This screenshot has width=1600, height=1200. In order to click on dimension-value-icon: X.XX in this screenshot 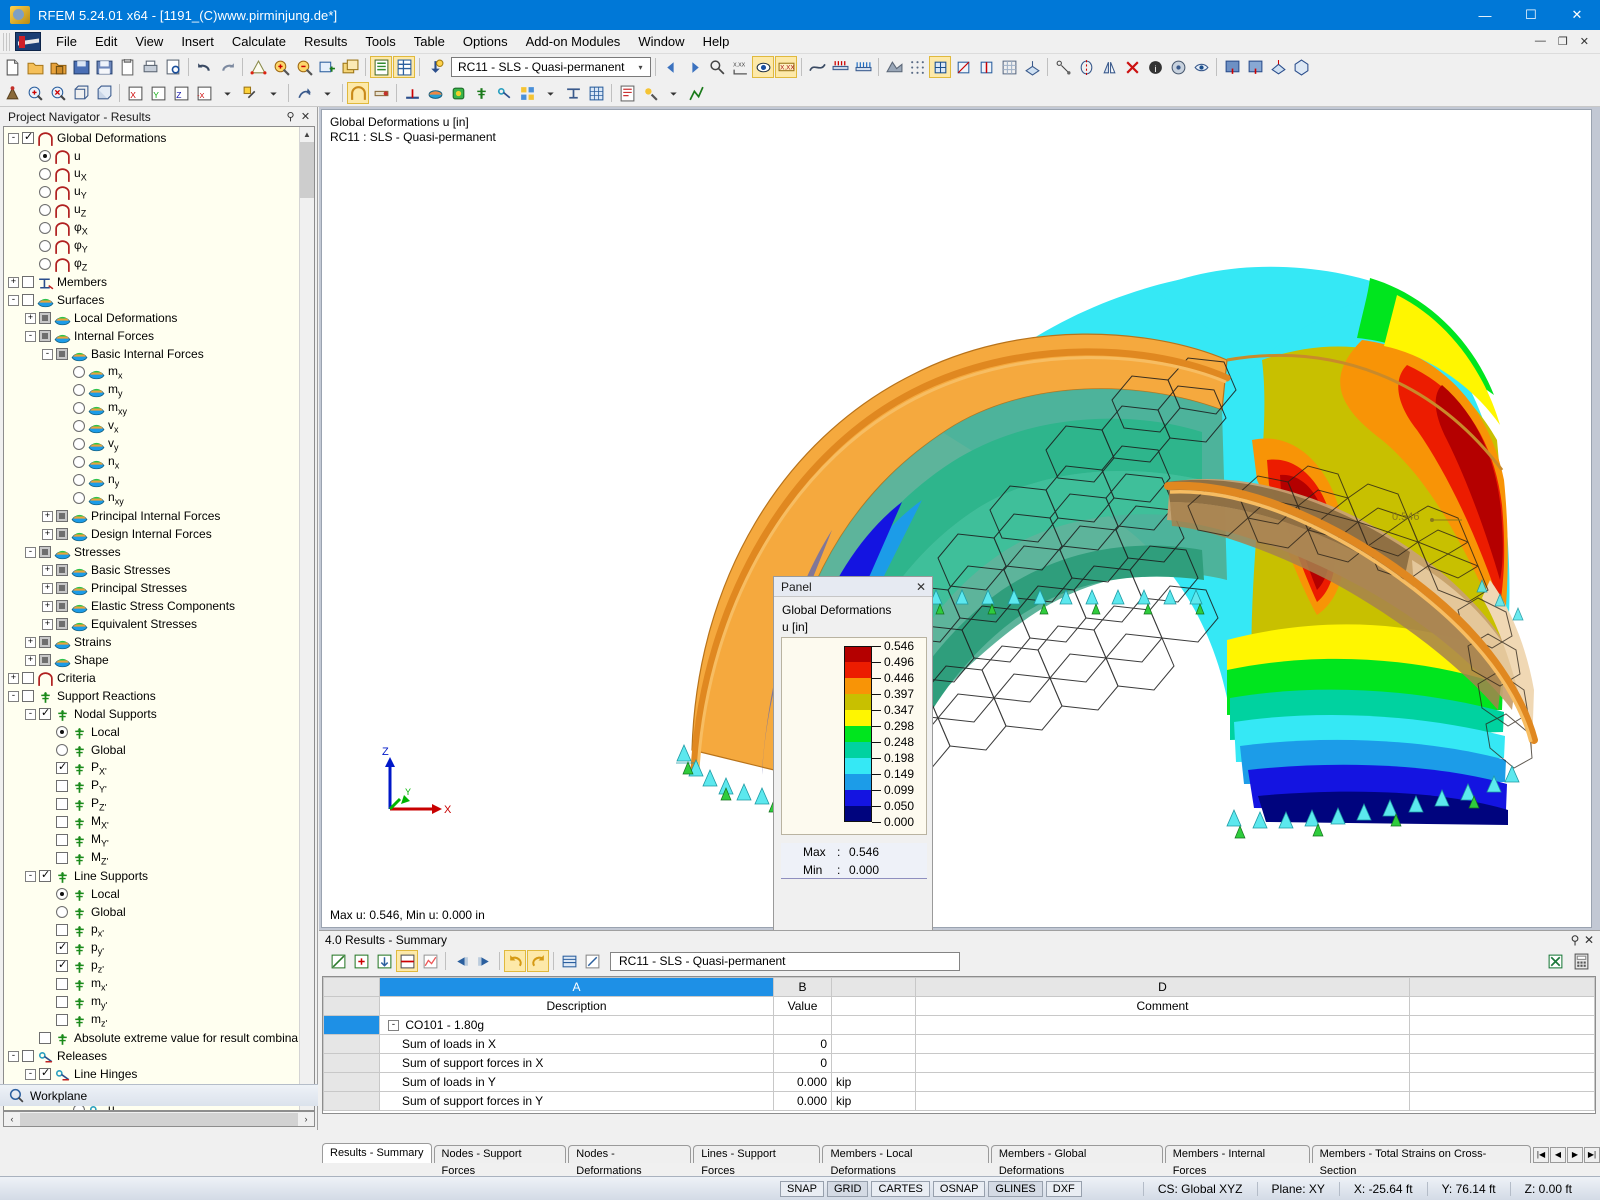, I will do `click(740, 67)`.